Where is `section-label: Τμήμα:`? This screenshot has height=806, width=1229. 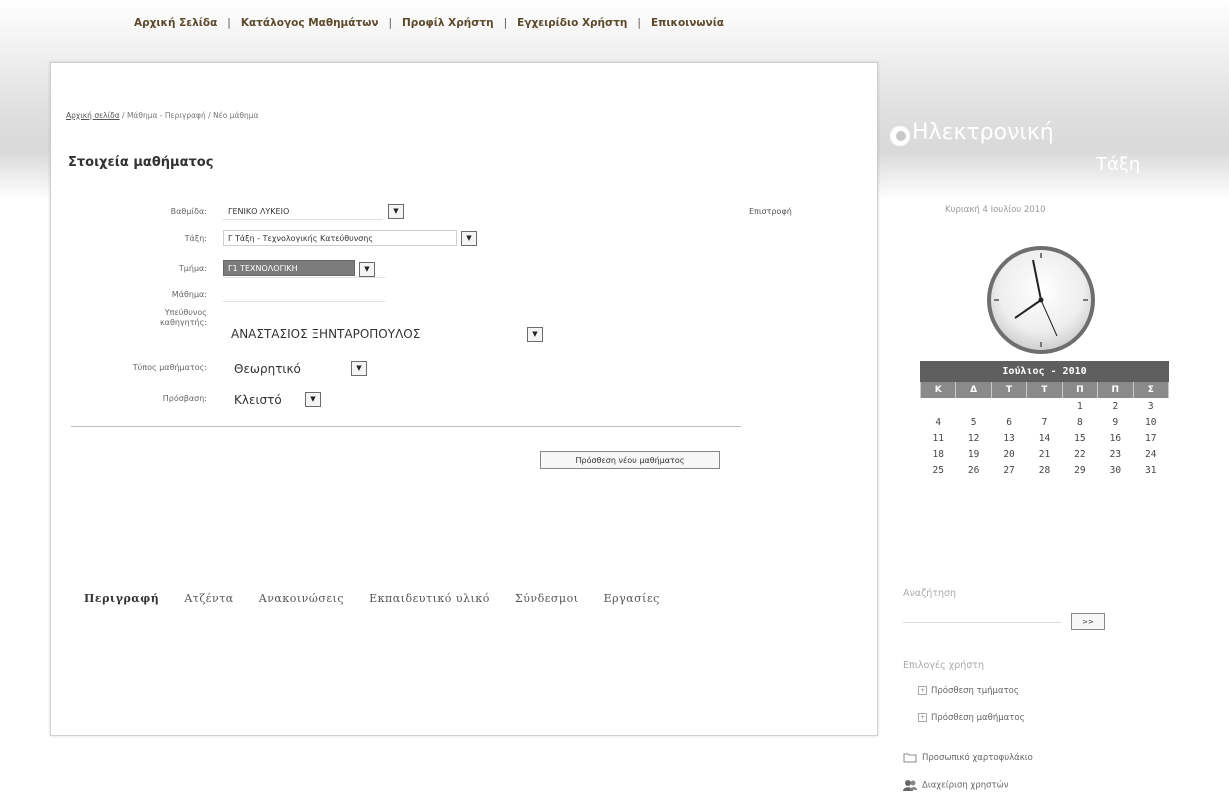 section-label: Τμήμα: is located at coordinates (192, 268).